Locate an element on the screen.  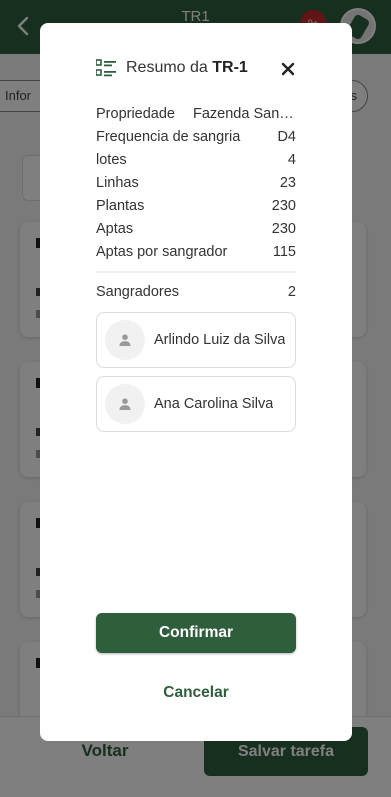
info-row-lotes: lotes 4 is located at coordinates (196, 160).